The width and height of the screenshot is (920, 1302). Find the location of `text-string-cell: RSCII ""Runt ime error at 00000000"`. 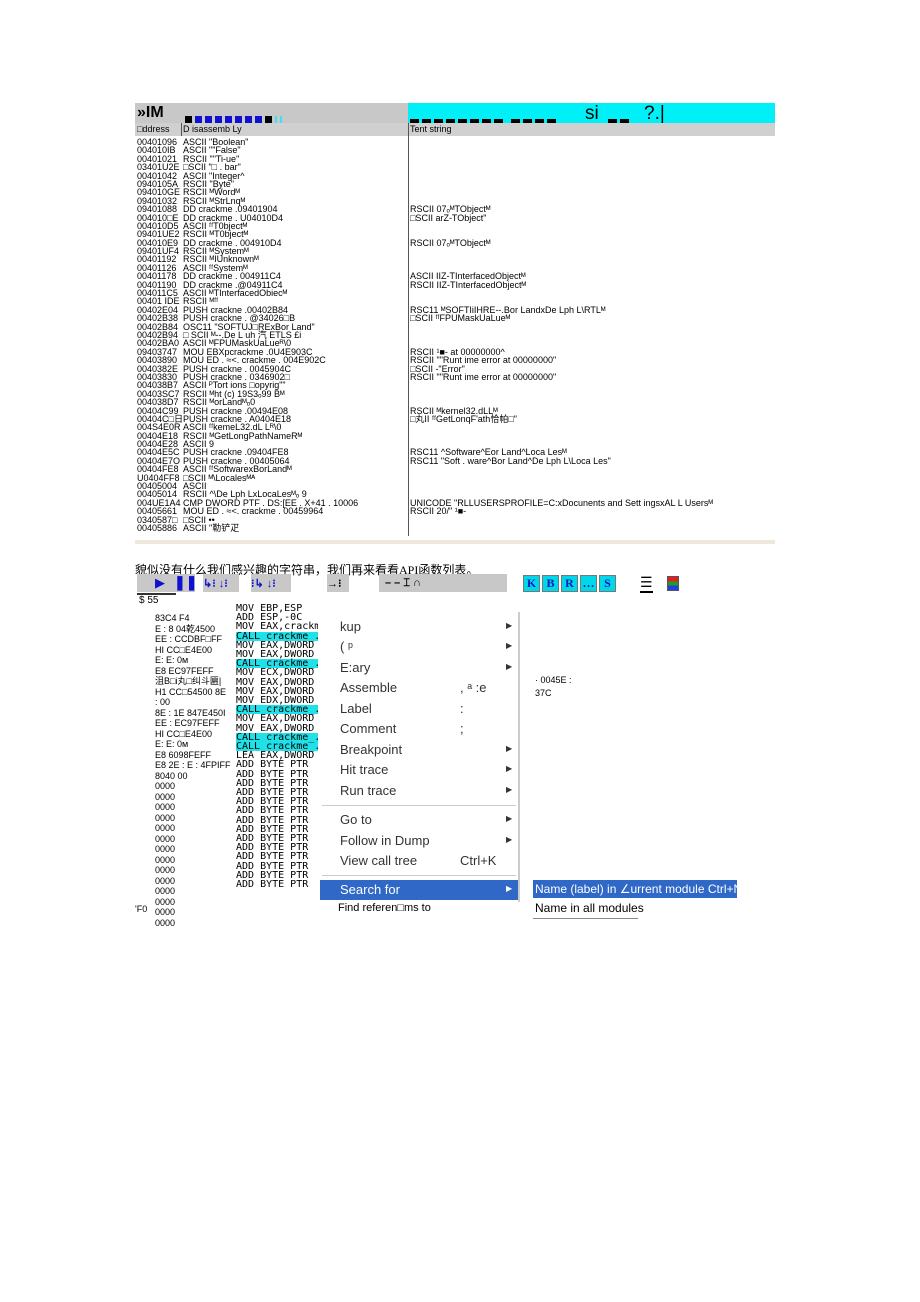

text-string-cell: RSCII ""Runt ime error at 00000000" is located at coordinates (483, 376).